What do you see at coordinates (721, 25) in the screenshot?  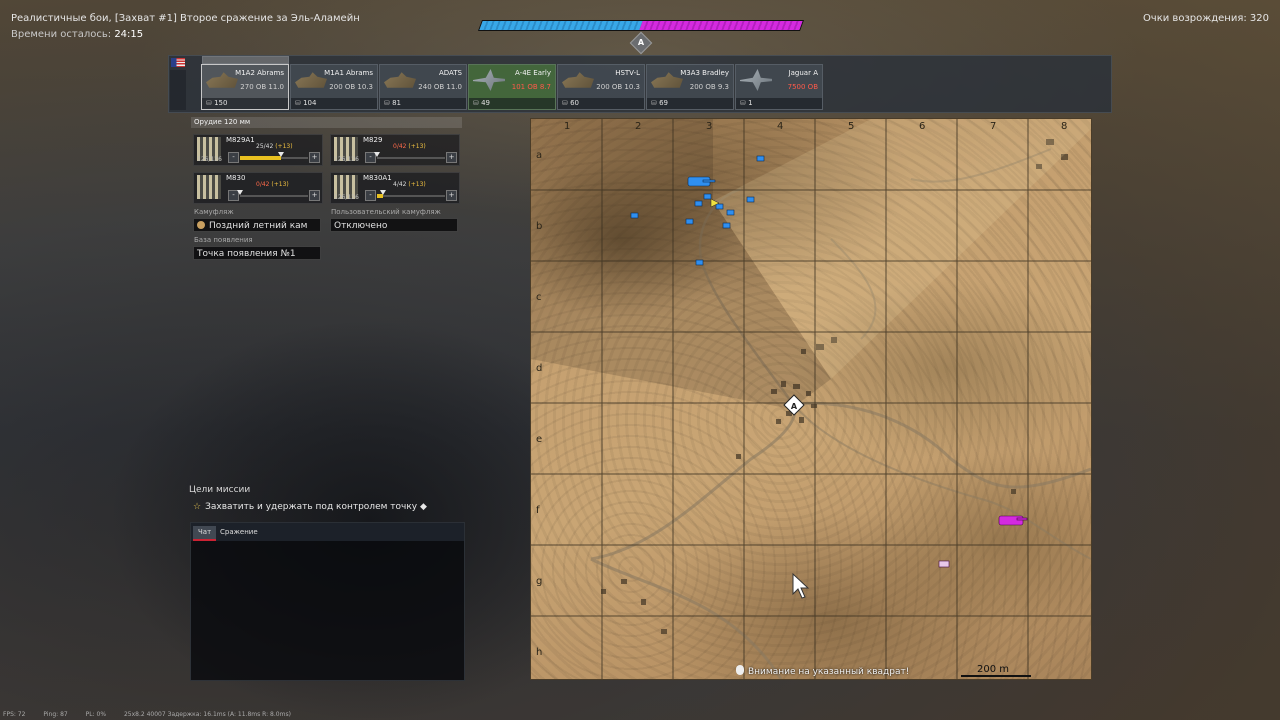 I see `pink-team-score` at bounding box center [721, 25].